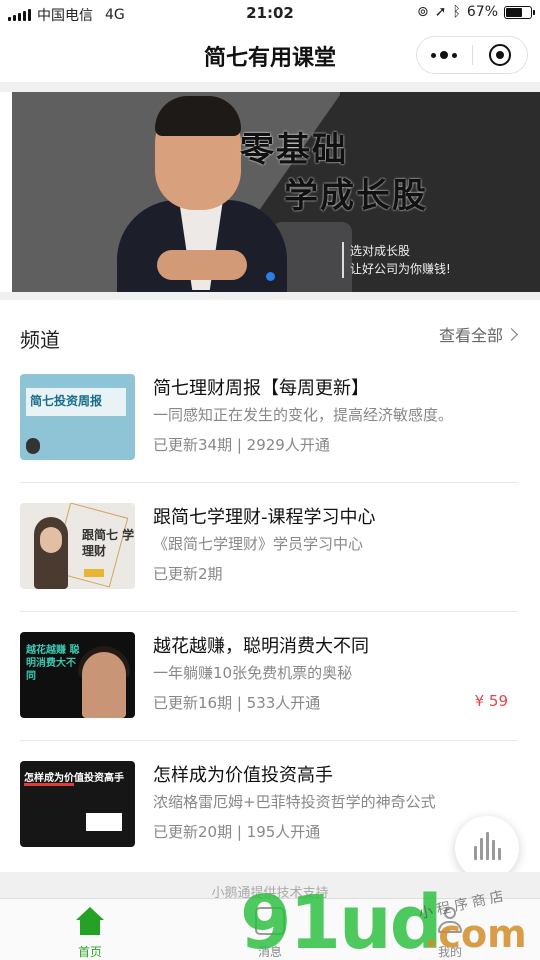  I want to click on item-title: 简七理财周报【每周更新】, so click(261, 388).